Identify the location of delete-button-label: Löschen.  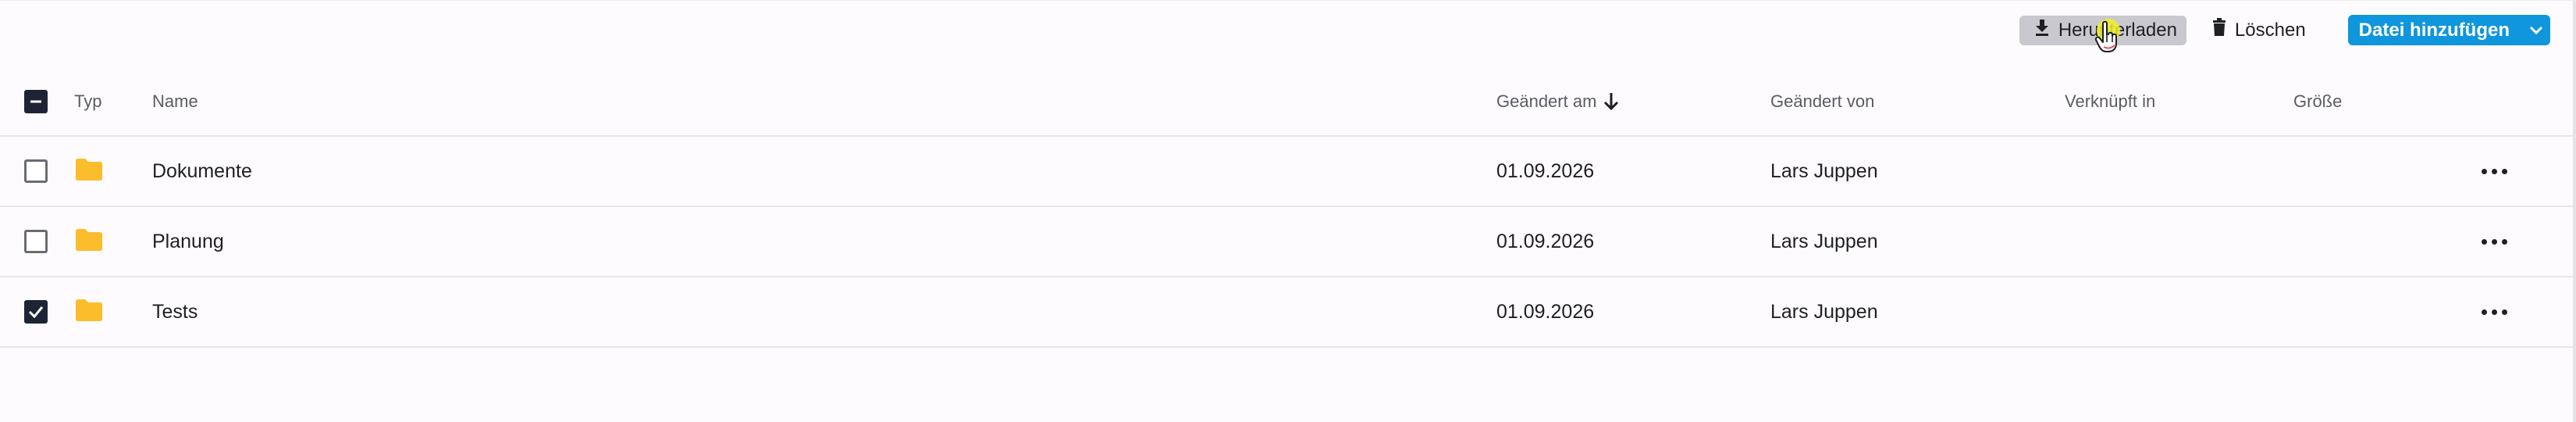
(2270, 30).